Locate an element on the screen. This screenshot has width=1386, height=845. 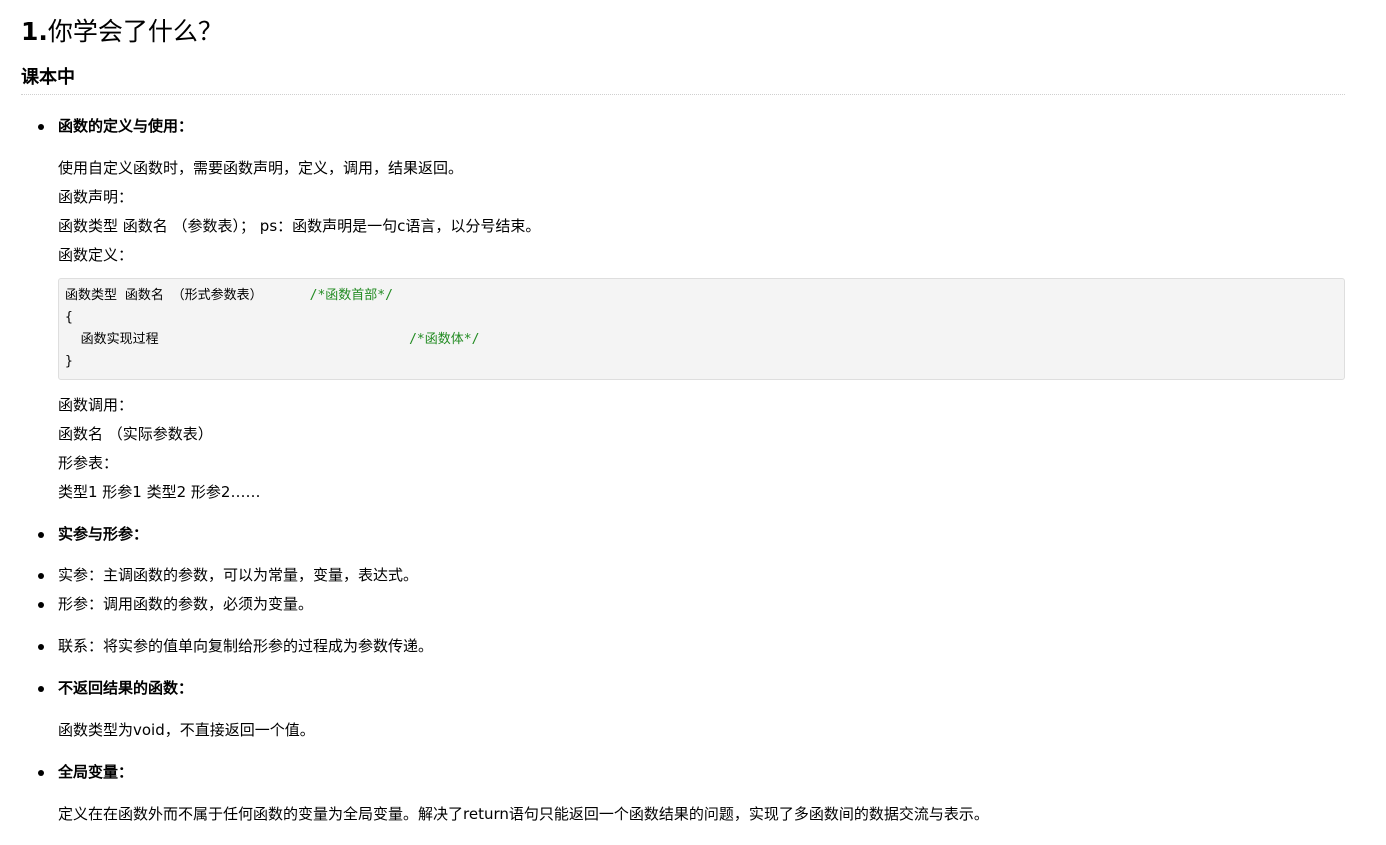
list-item-func-def: 函数的定义与使用： is located at coordinates (683, 126).